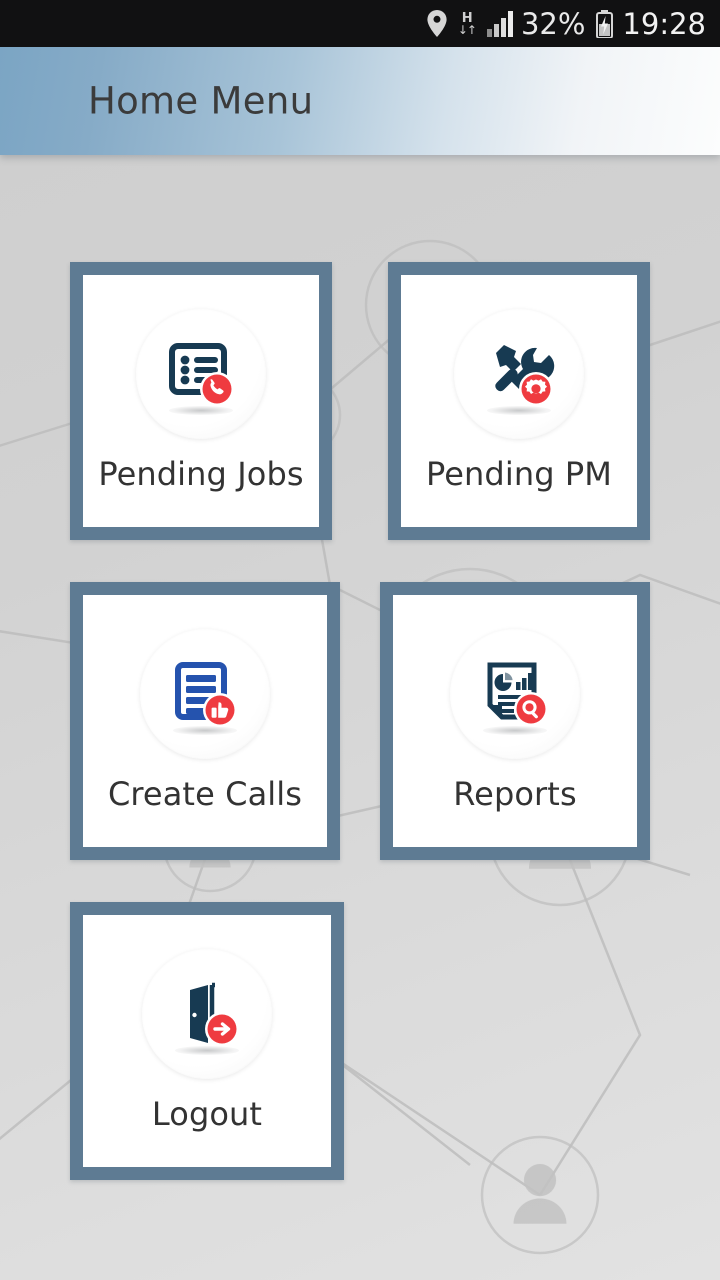 The image size is (720, 1280). What do you see at coordinates (664, 23) in the screenshot?
I see `clock-label: 19:28` at bounding box center [664, 23].